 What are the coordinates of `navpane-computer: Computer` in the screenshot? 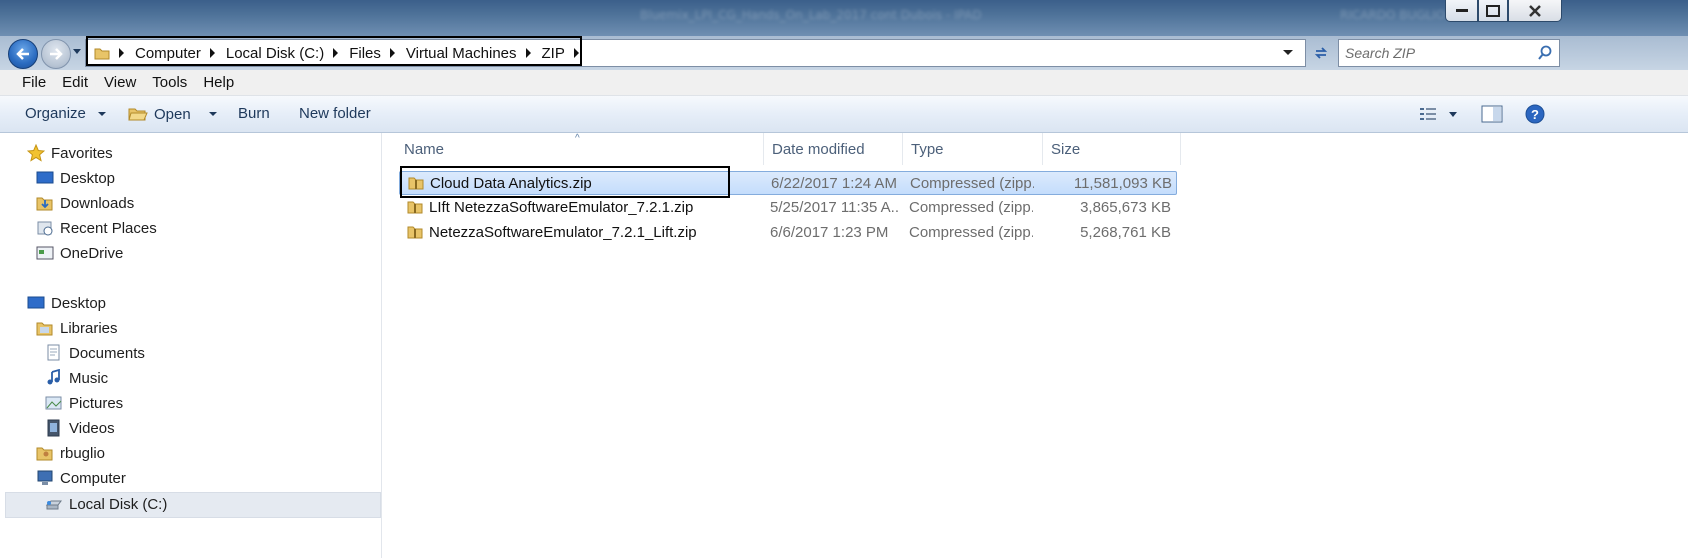 It's located at (81, 478).